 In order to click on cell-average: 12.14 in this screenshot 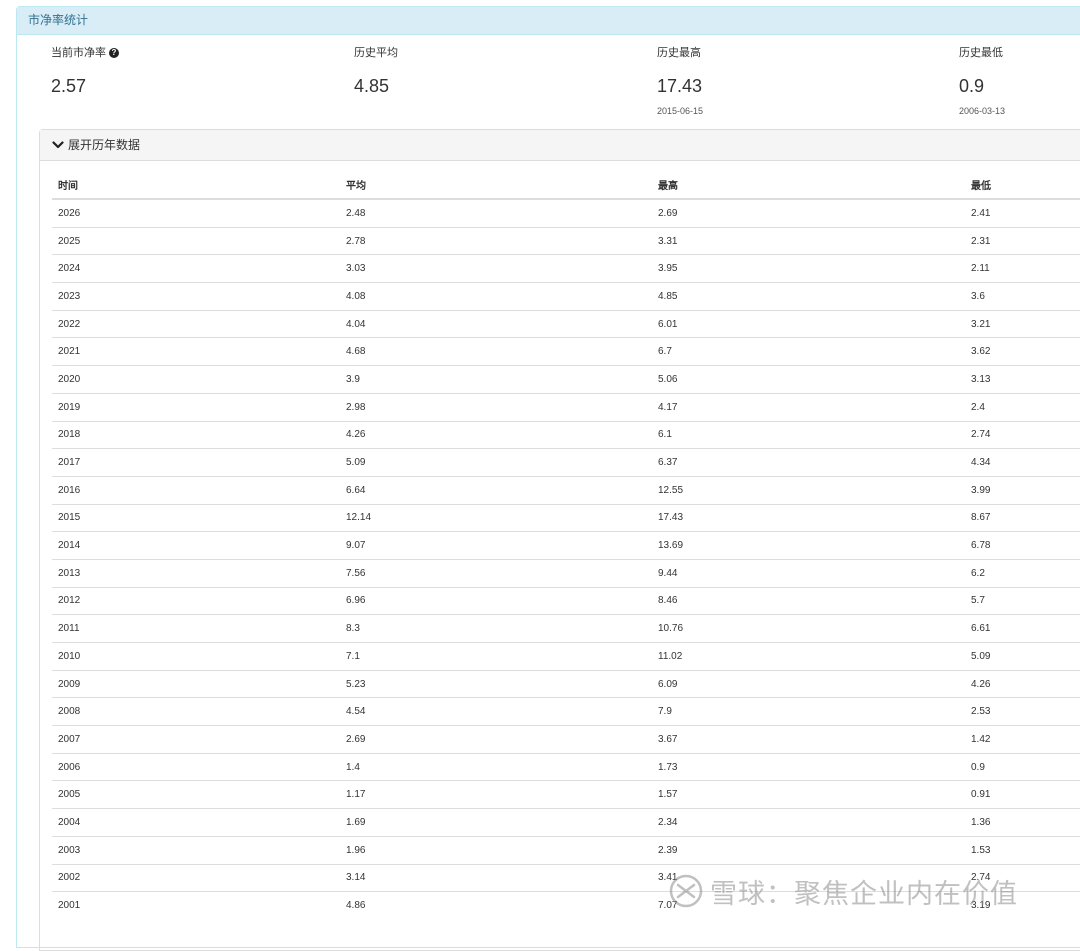, I will do `click(496, 517)`.